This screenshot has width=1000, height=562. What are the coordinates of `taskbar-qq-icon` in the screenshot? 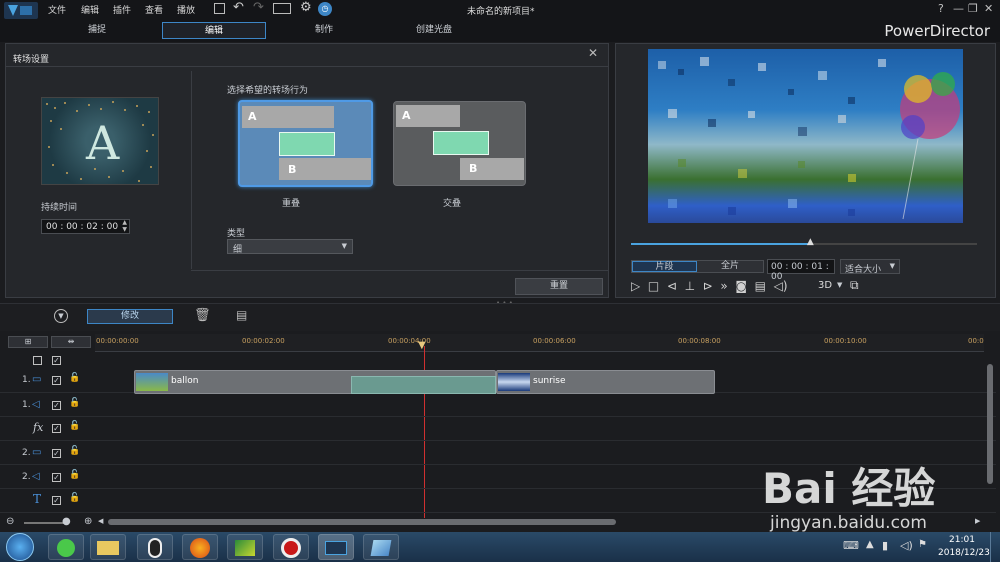 It's located at (155, 547).